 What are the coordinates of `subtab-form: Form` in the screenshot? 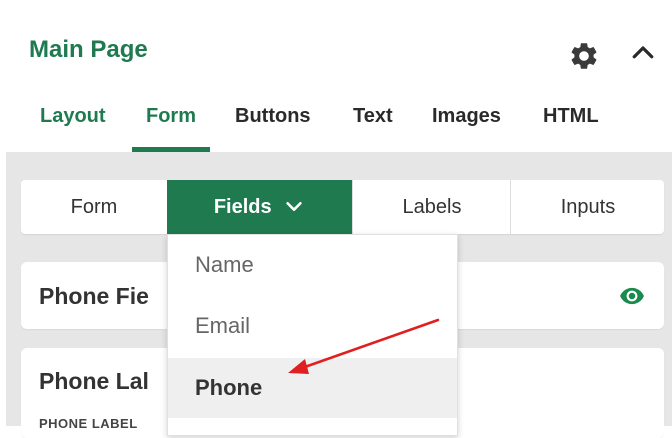 It's located at (94, 207).